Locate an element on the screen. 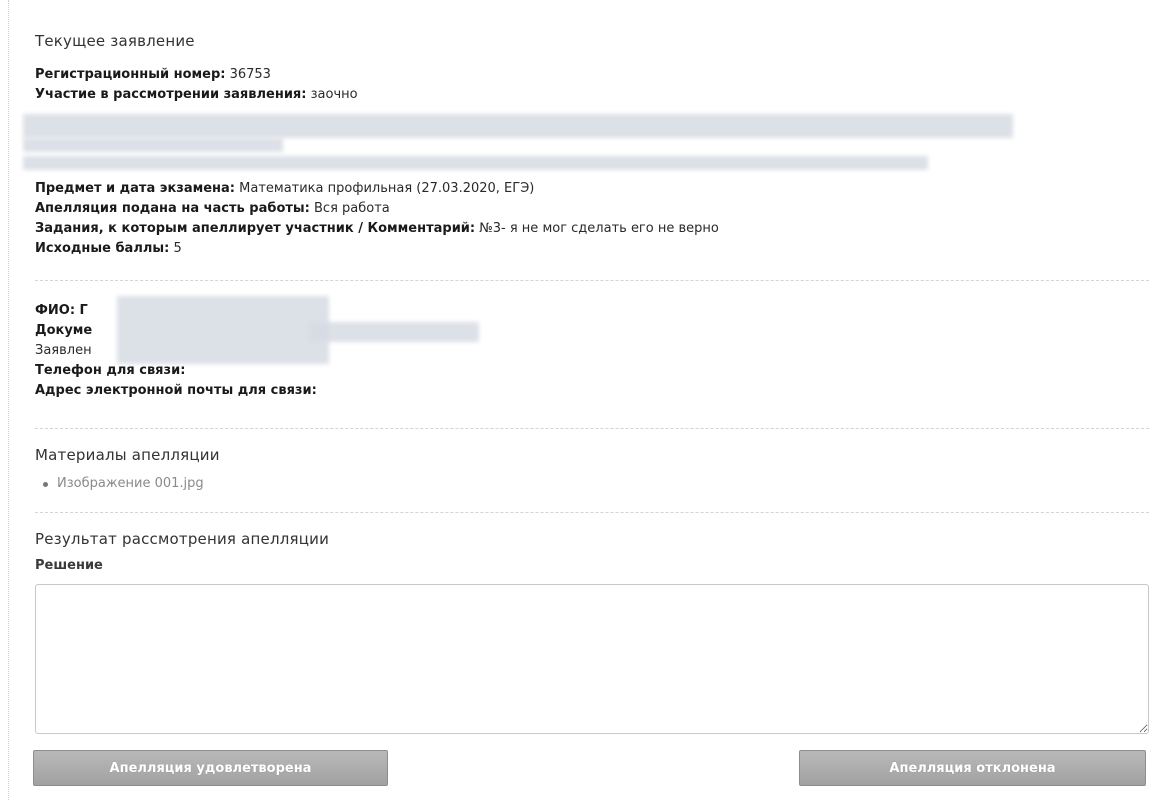  current-application-title: Текущее заявление is located at coordinates (115, 41).